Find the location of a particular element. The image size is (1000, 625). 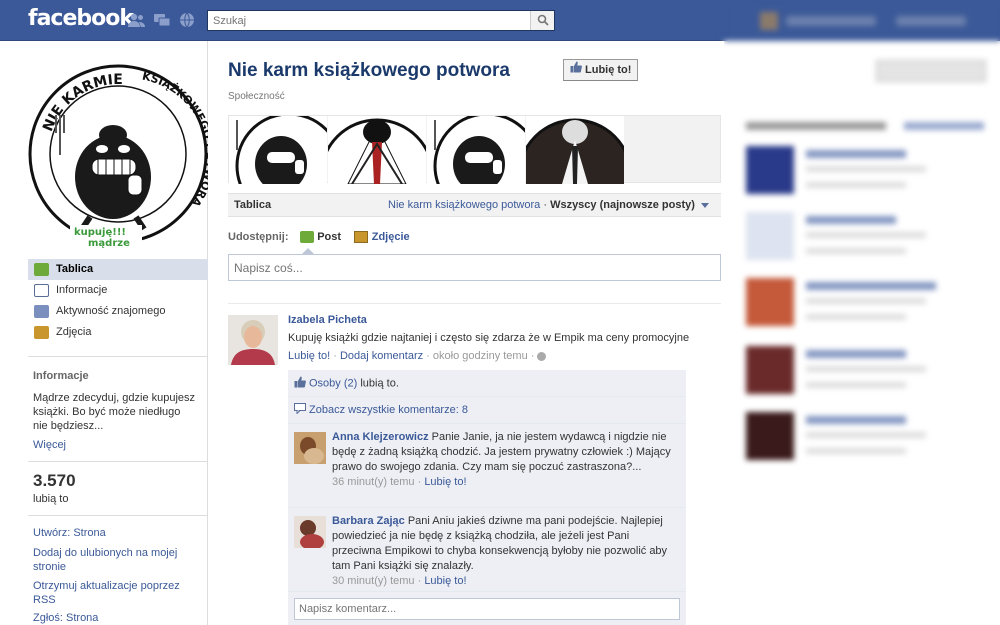

comment-timestamp: 30 minut(y) temu is located at coordinates (373, 581).